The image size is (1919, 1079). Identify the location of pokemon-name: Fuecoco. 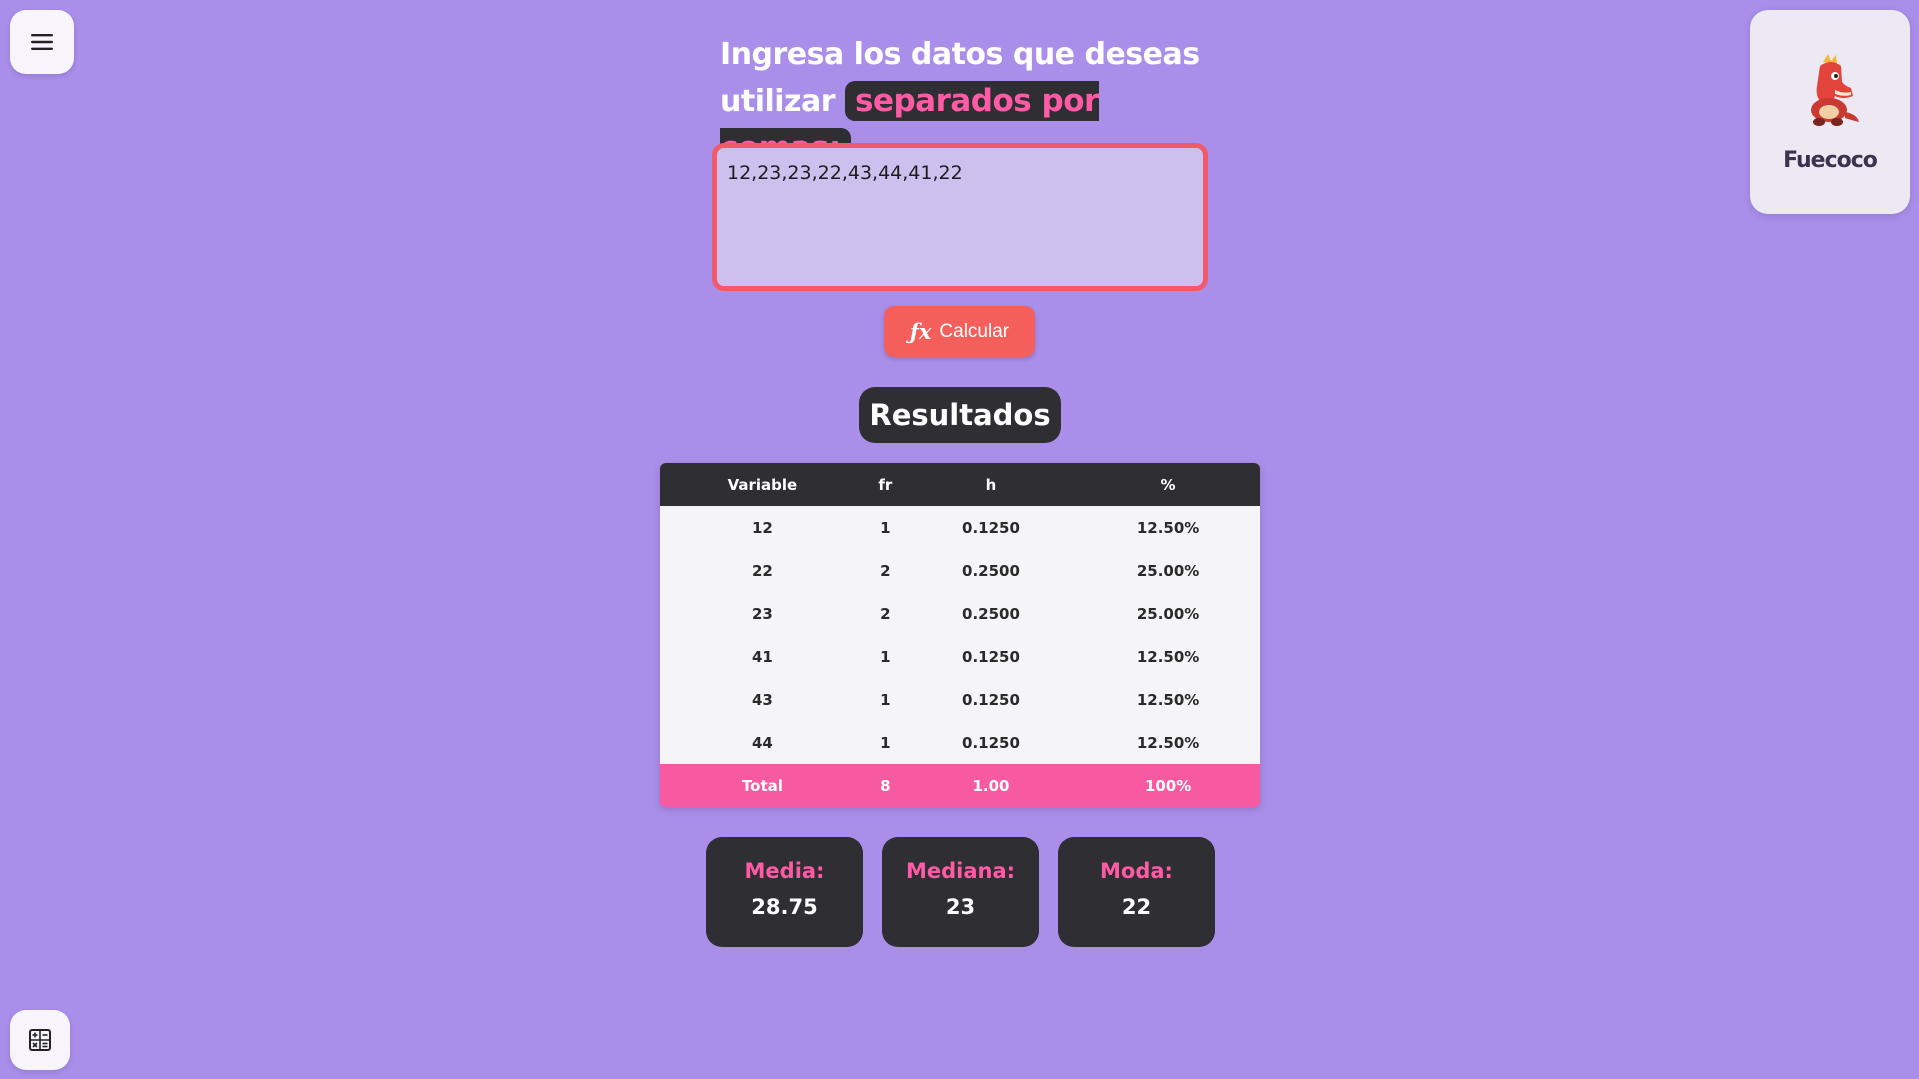
(1830, 160).